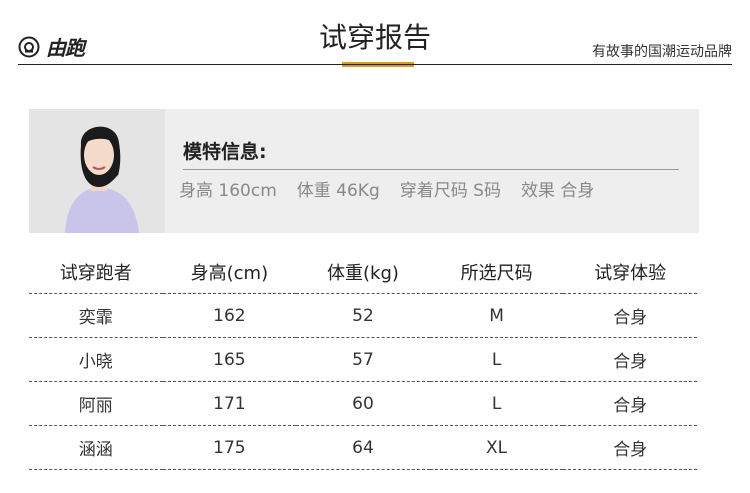 This screenshot has height=493, width=750. What do you see at coordinates (229, 447) in the screenshot?
I see `cell-height: 175` at bounding box center [229, 447].